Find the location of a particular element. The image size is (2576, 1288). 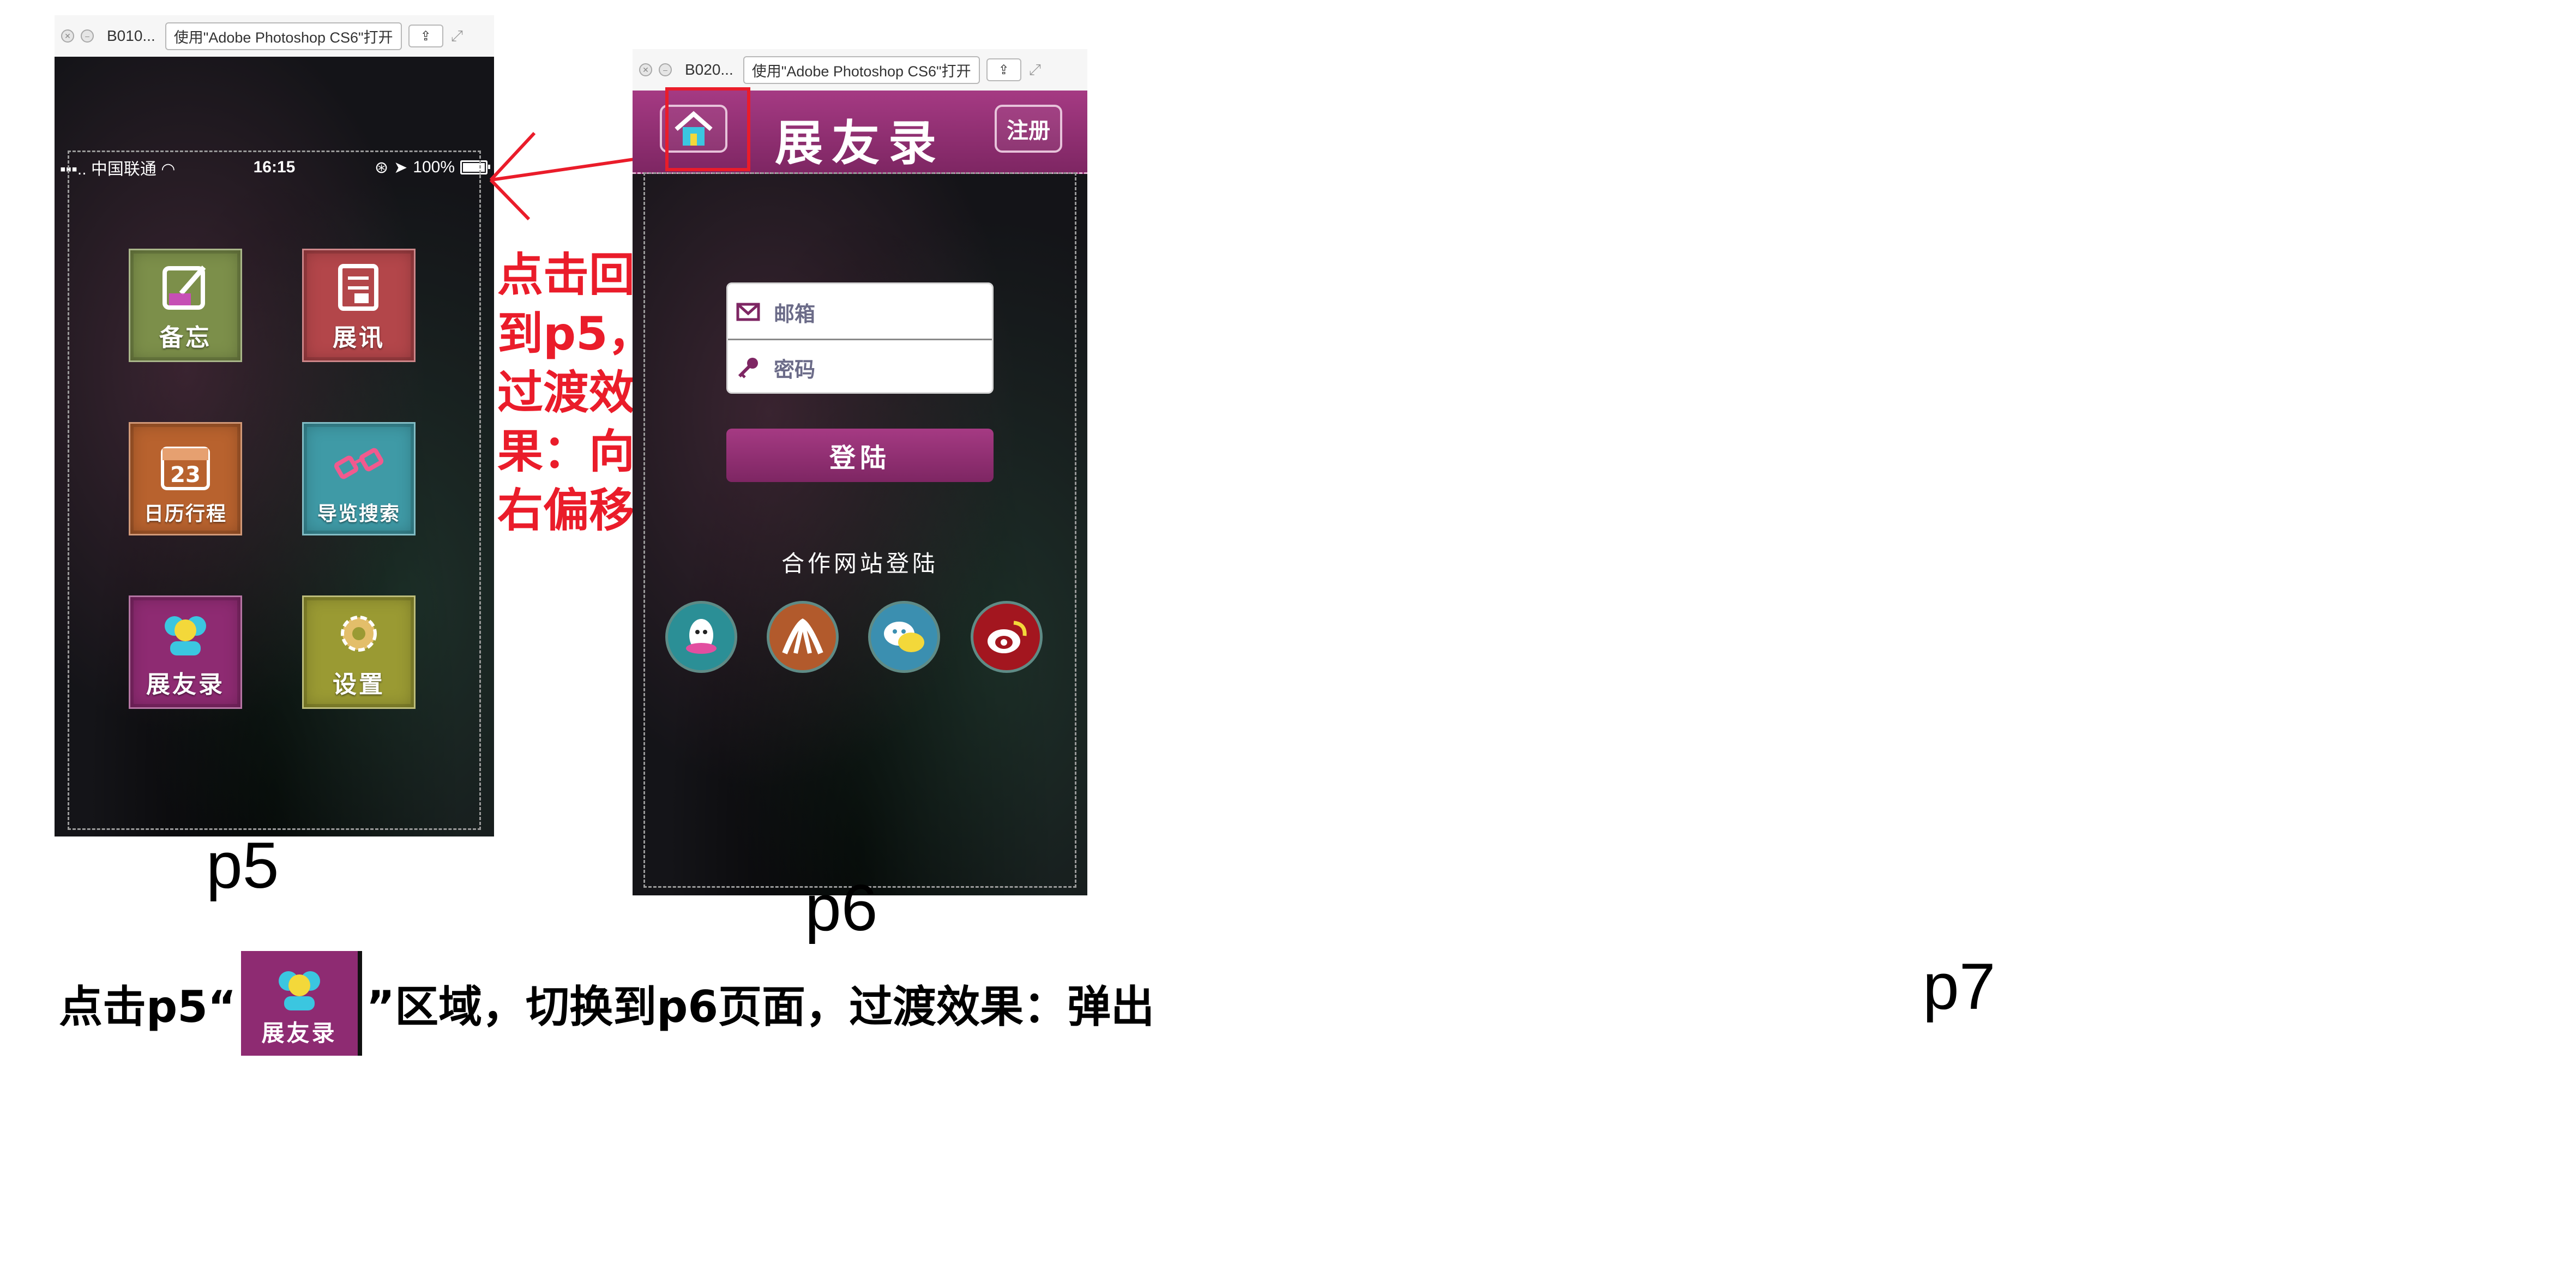

tile-calendar: 23 日历行程 is located at coordinates (185, 478).